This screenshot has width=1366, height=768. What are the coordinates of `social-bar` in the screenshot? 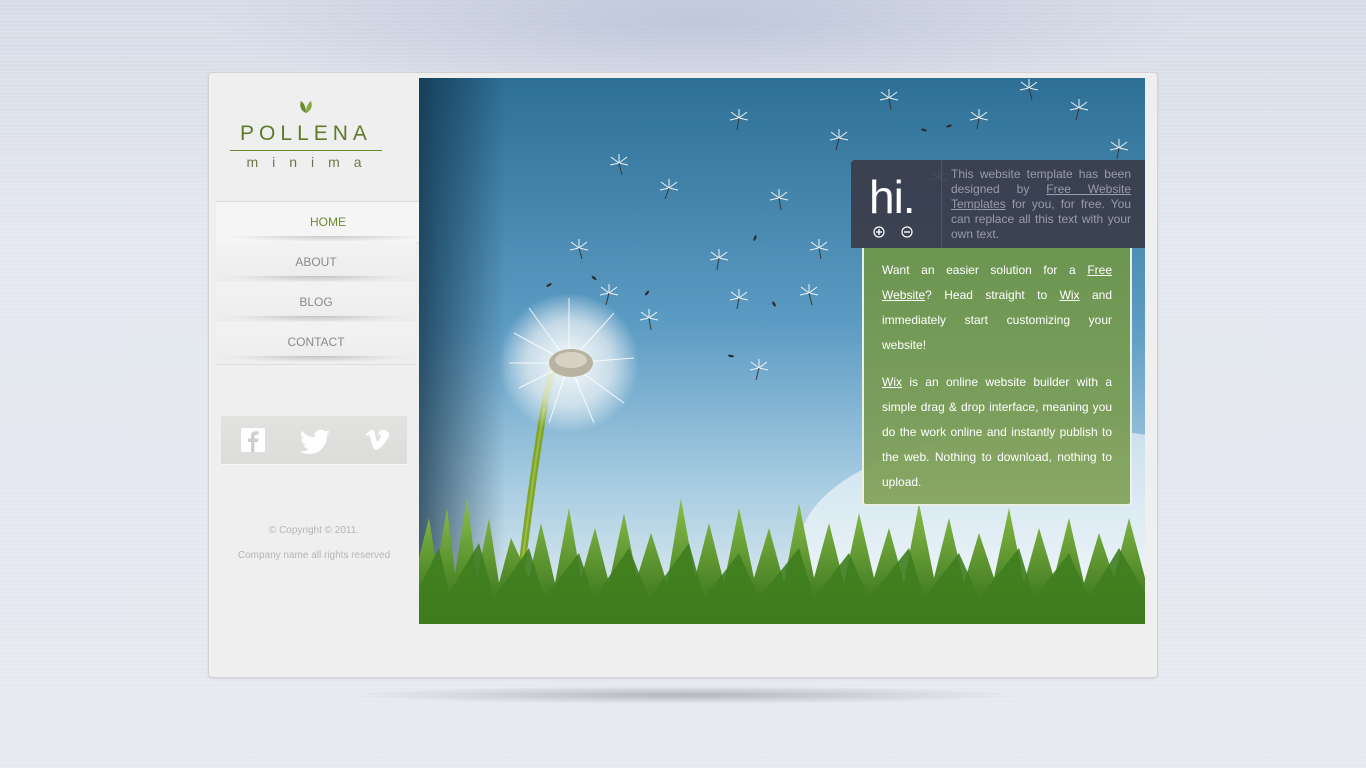 It's located at (314, 440).